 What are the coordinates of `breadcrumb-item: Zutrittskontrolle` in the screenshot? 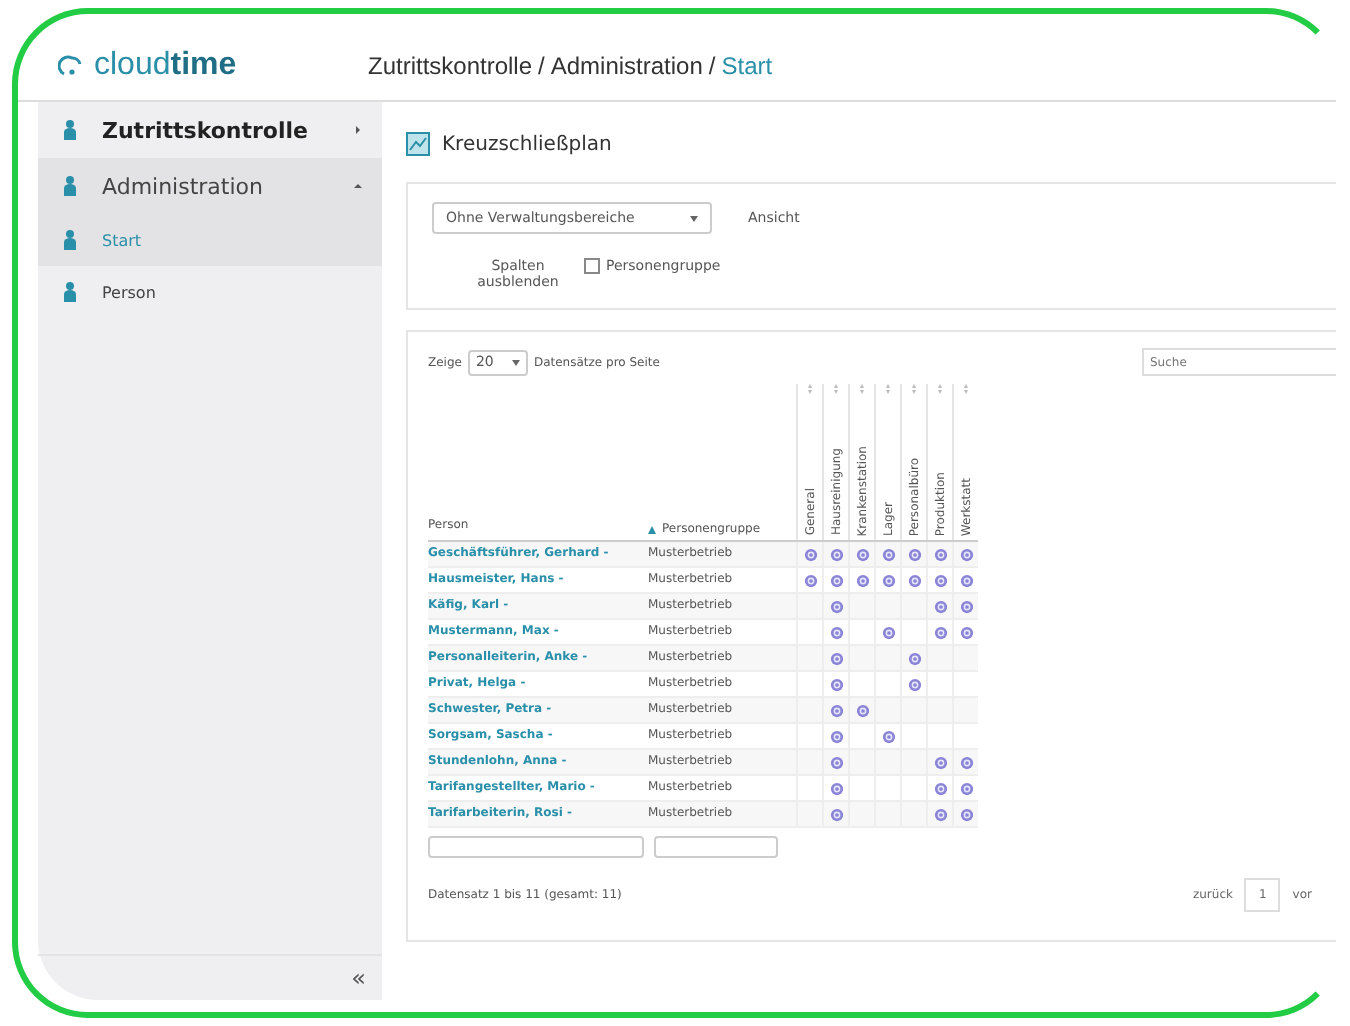 It's located at (450, 65).